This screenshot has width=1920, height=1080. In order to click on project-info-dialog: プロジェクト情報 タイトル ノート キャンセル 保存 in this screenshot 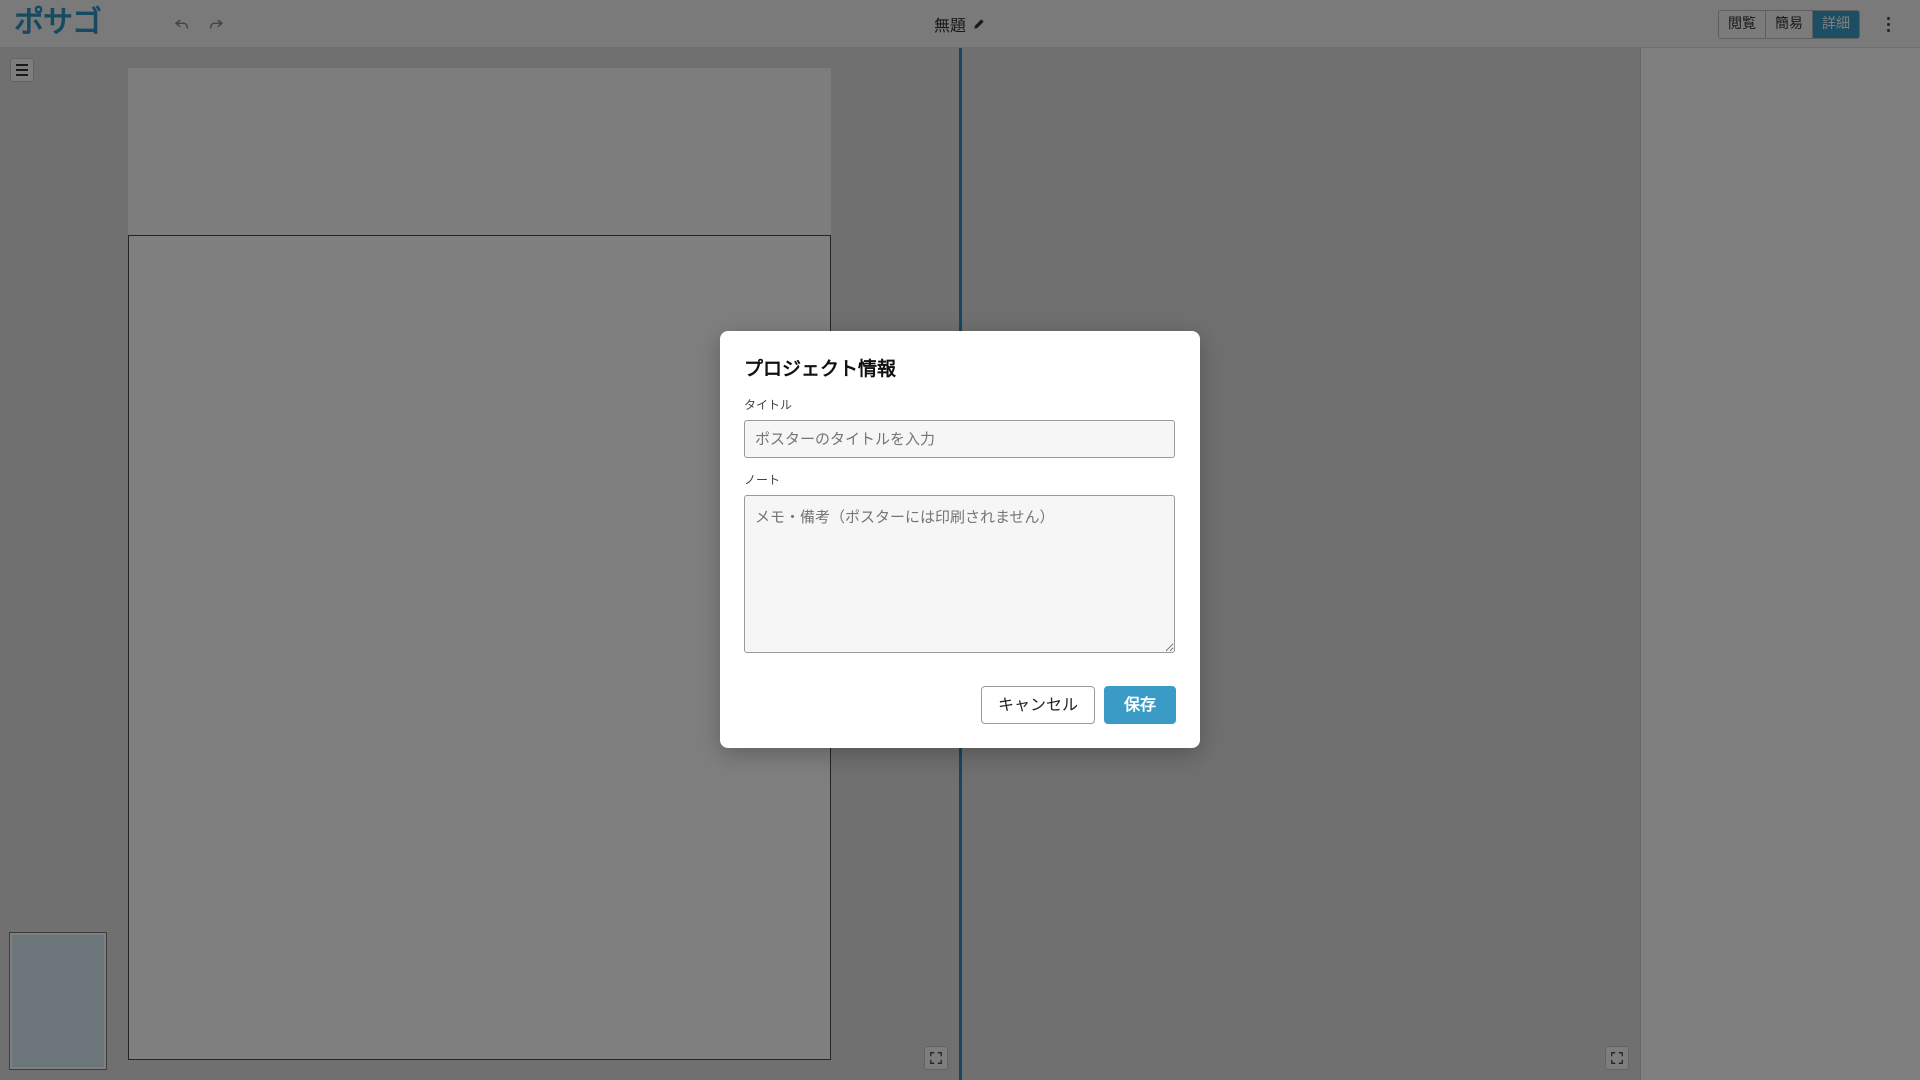, I will do `click(960, 539)`.